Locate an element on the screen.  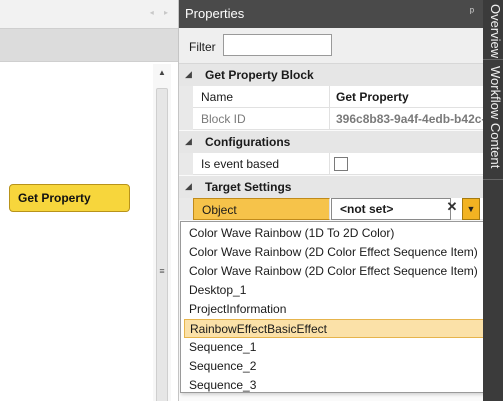
property-name-value: Get Property is located at coordinates (407, 97).